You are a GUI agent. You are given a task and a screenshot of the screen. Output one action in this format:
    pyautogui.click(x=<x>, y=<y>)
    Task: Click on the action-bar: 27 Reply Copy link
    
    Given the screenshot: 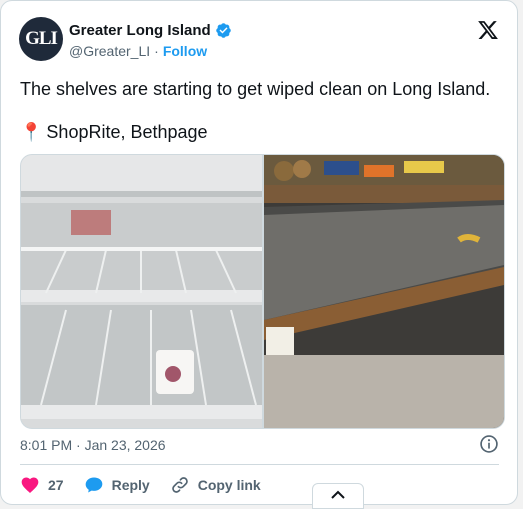 What is the action you would take?
    pyautogui.click(x=150, y=485)
    